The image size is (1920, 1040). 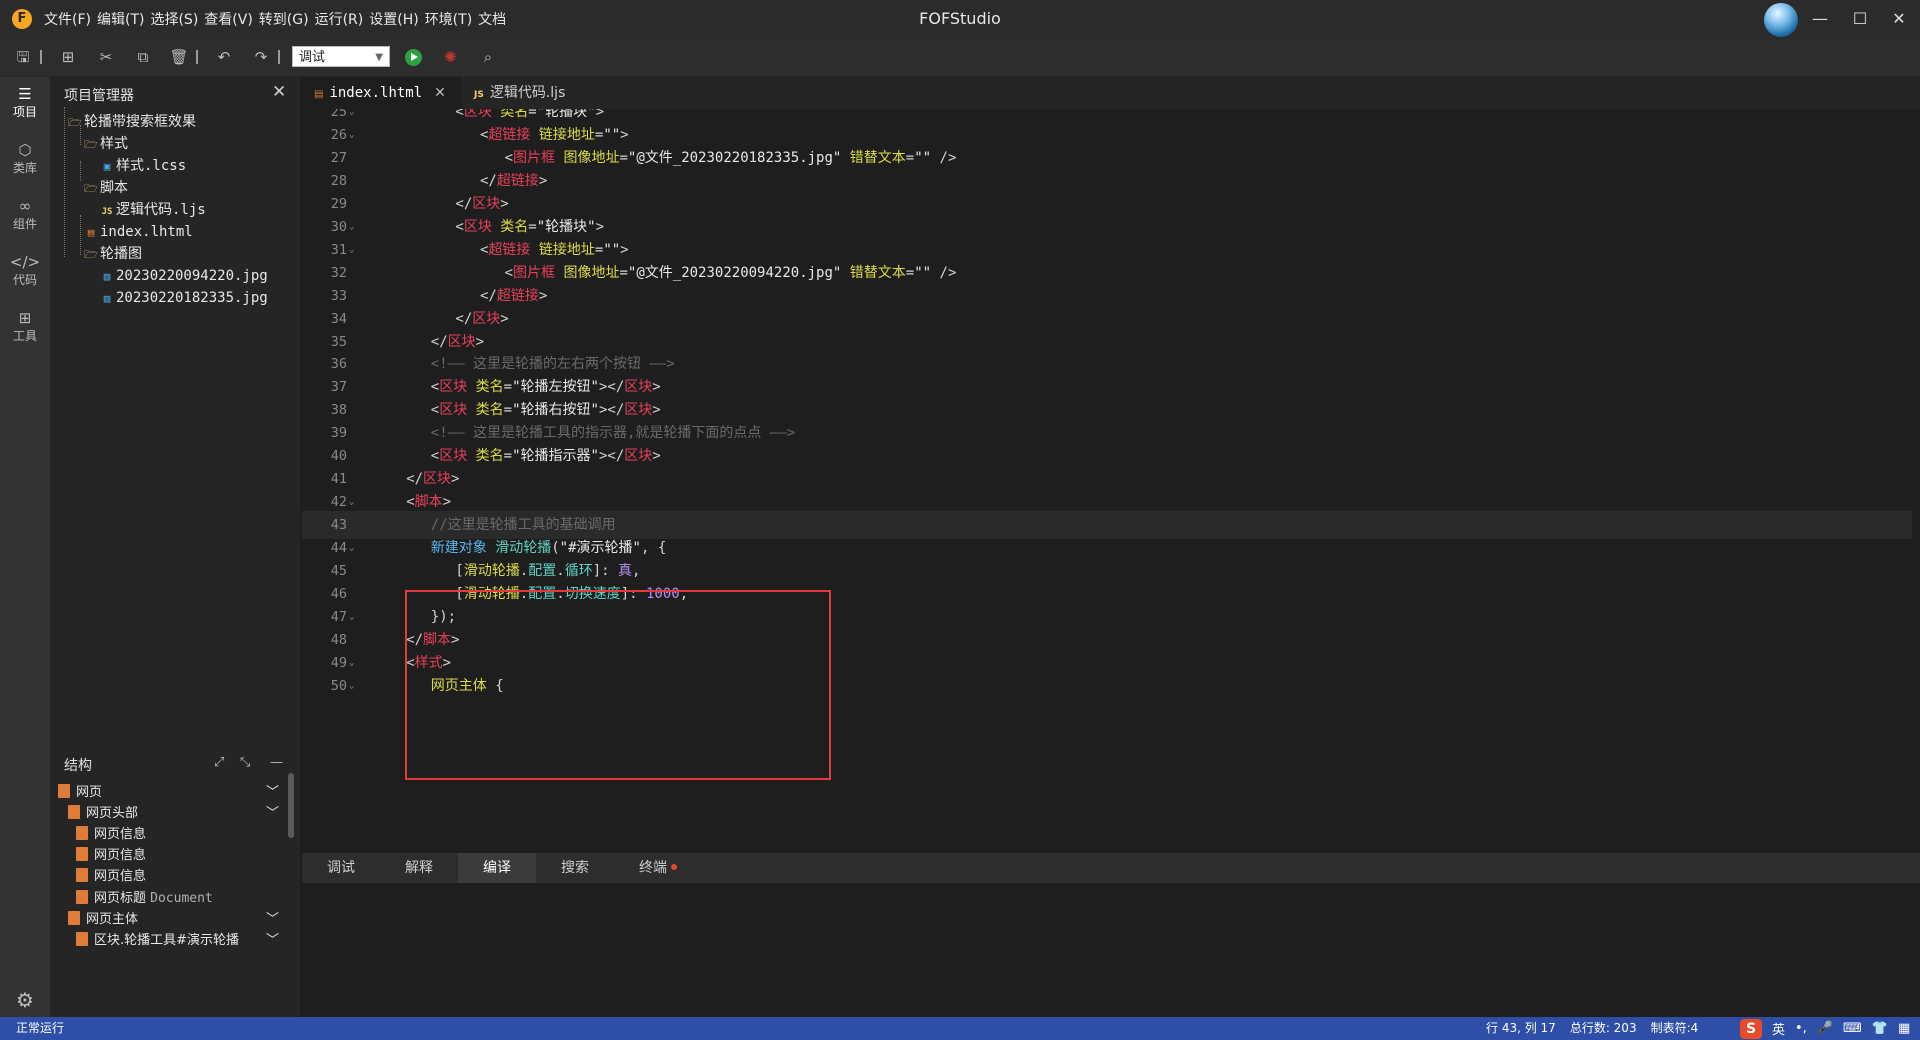 What do you see at coordinates (175, 210) in the screenshot?
I see `tree-item-script-file: JS 逻辑代码.ljs` at bounding box center [175, 210].